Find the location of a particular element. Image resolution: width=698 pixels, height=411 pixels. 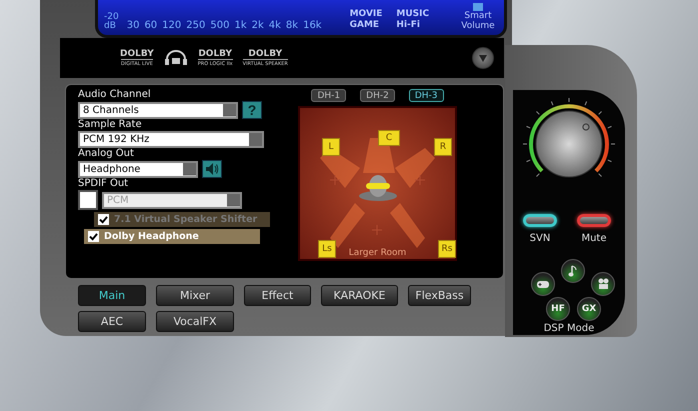

down-arrow-icon is located at coordinates (483, 58).